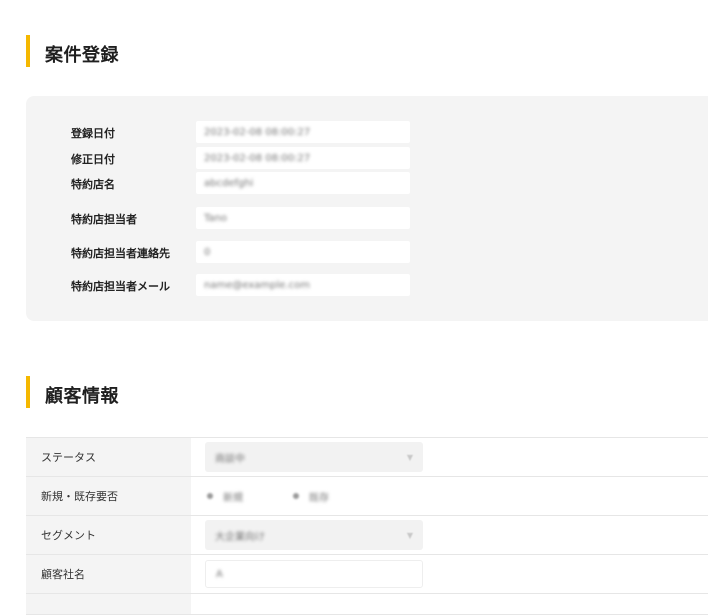 This screenshot has width=708, height=615. I want to click on customer-section-header: 顧客情報, so click(72, 392).